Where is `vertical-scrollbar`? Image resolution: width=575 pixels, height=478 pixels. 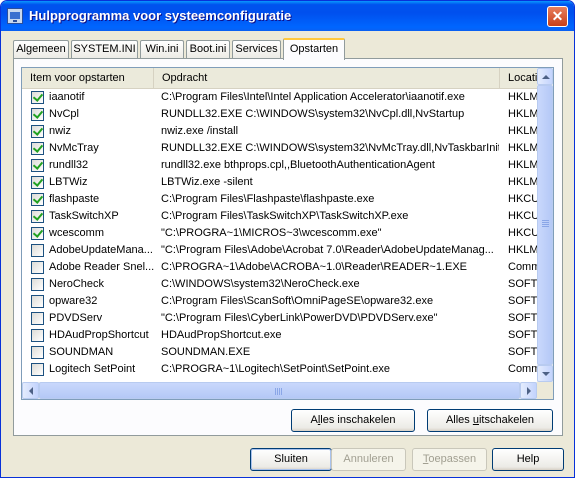
vertical-scrollbar is located at coordinates (545, 225).